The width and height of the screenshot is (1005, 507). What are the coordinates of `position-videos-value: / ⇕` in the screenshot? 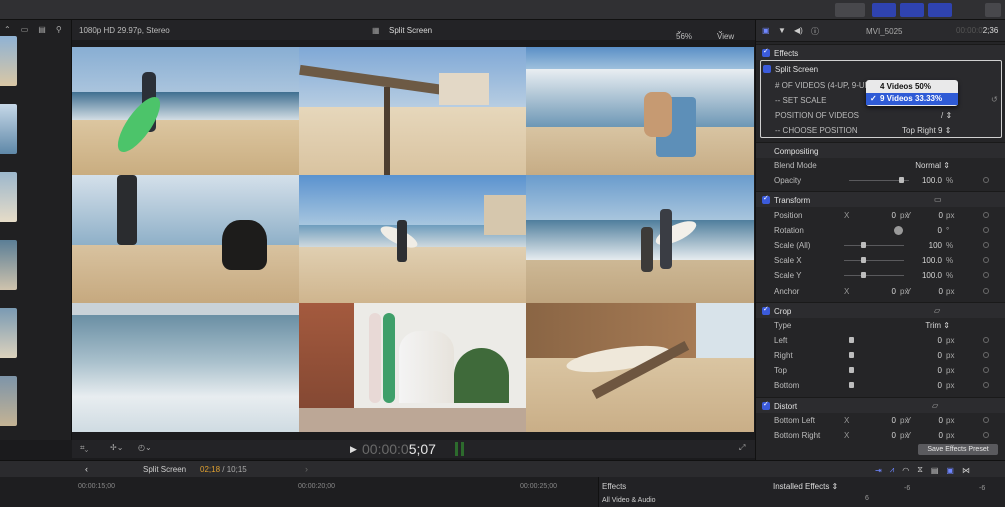 It's located at (946, 115).